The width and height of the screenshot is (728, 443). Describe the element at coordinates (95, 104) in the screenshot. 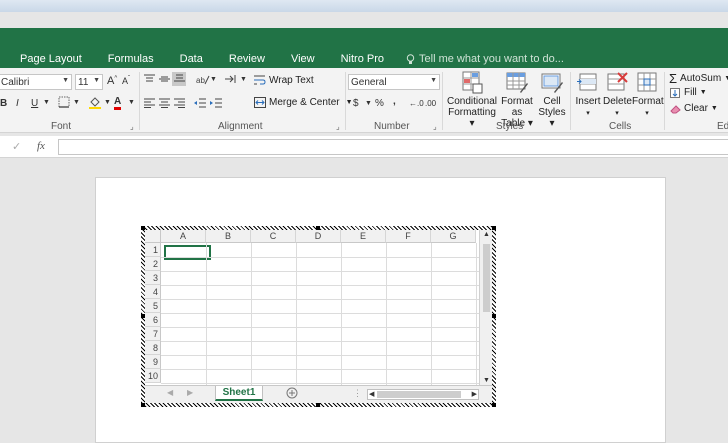

I see `fill-color-button` at that location.